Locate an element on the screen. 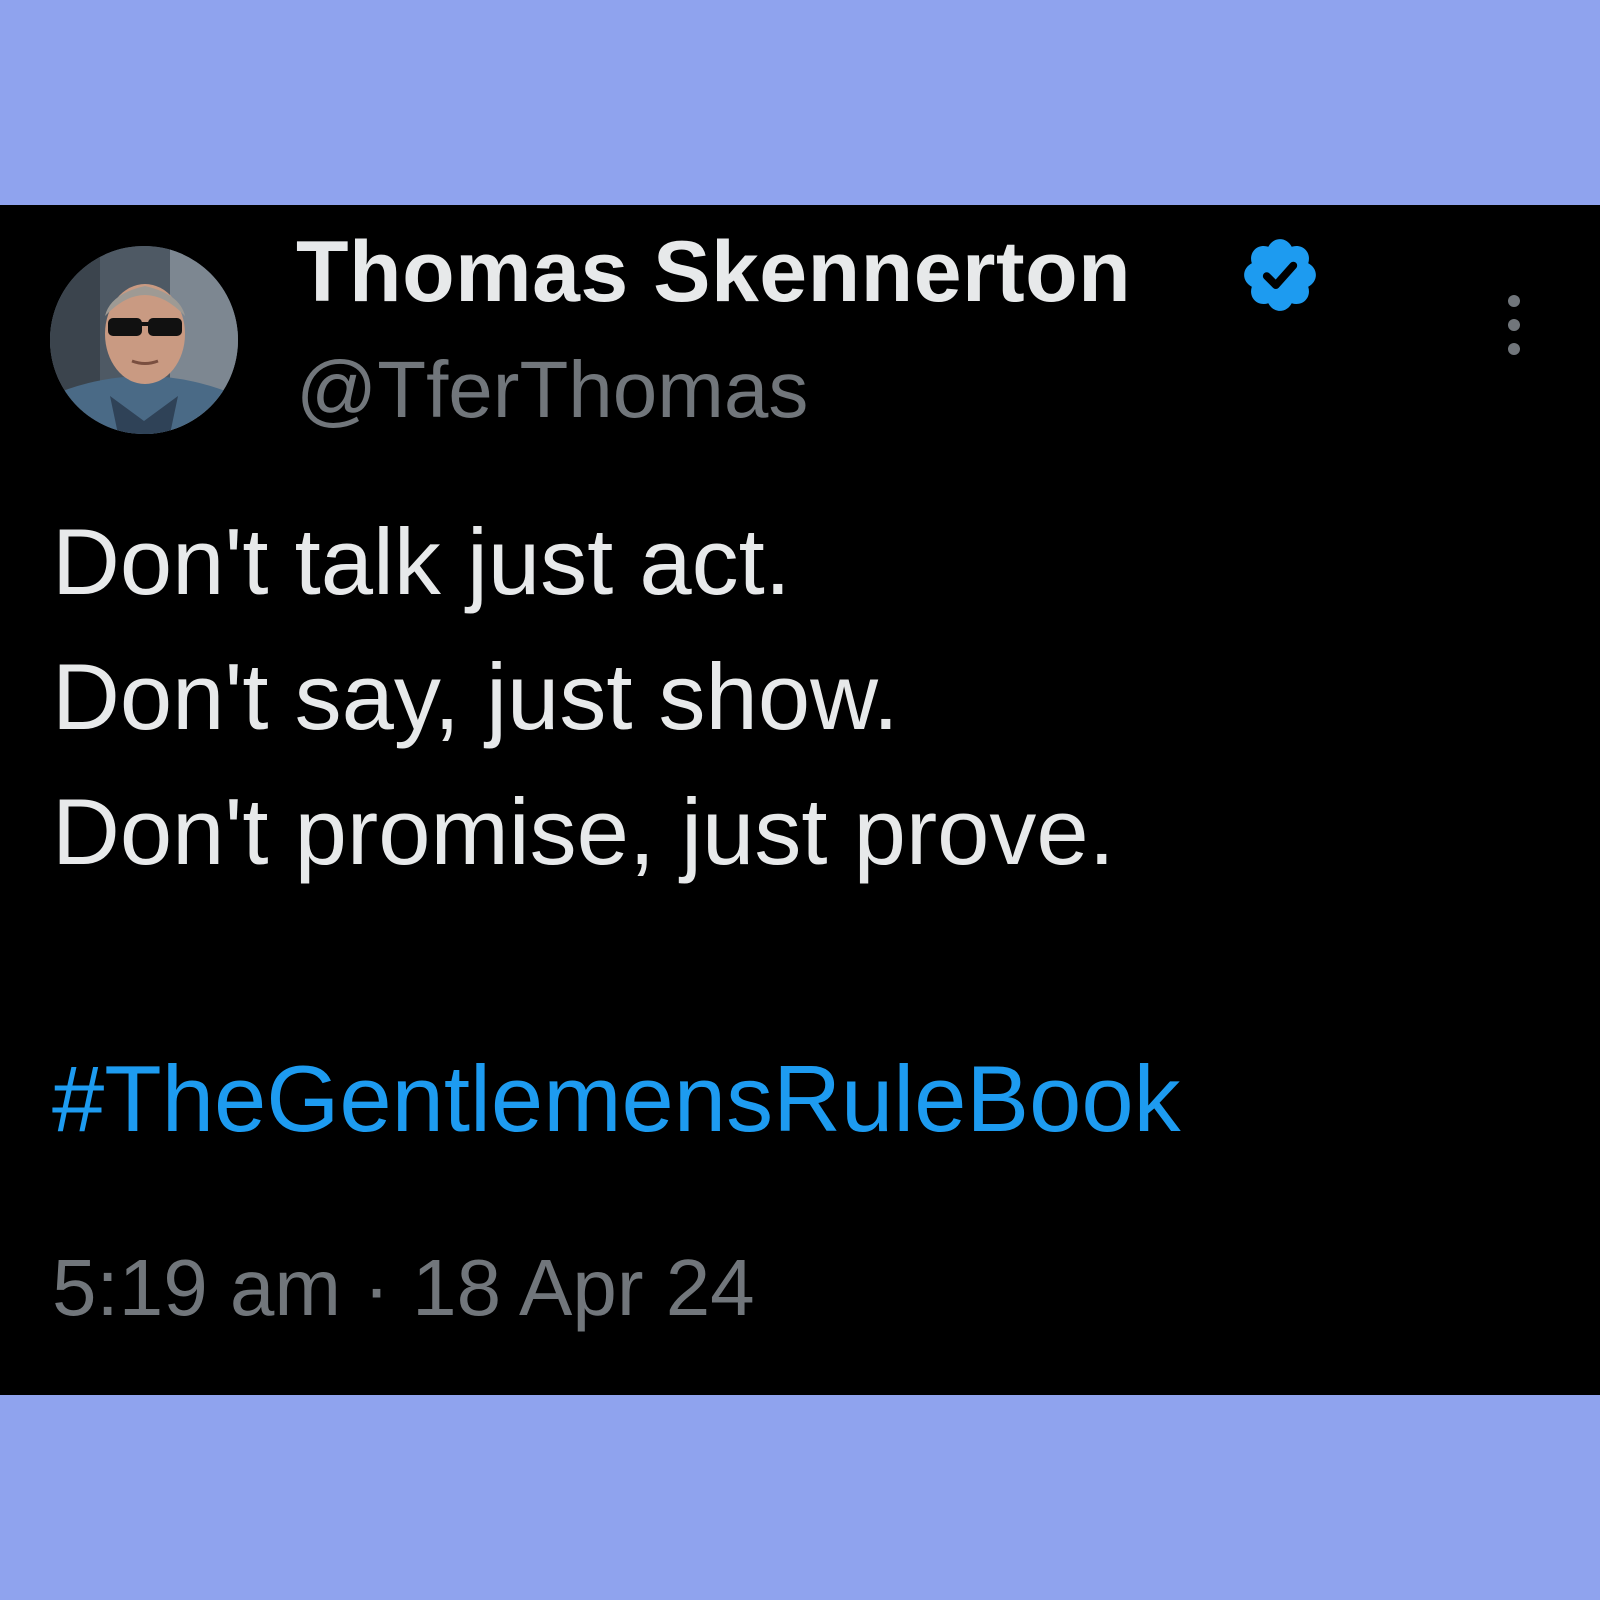  avatar-photo is located at coordinates (144, 340).